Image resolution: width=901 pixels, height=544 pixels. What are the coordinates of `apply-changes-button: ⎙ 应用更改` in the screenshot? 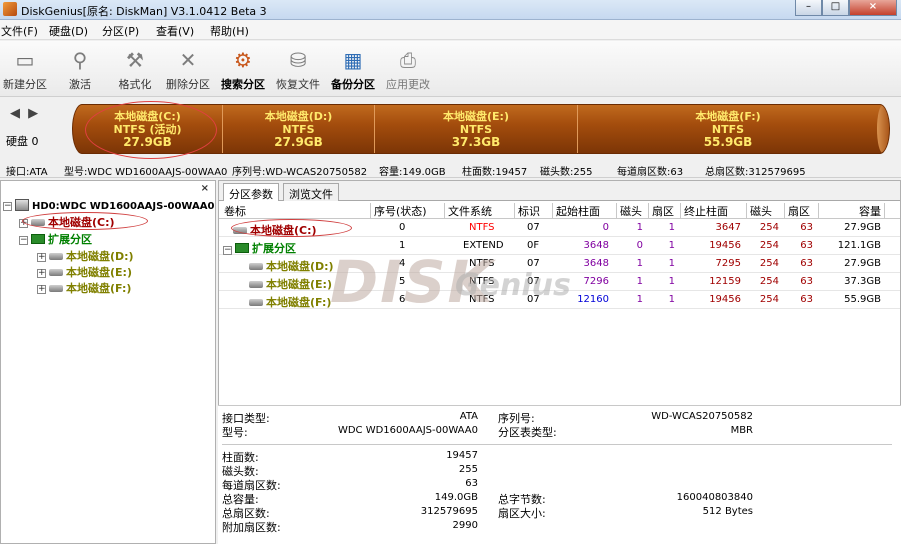 It's located at (408, 70).